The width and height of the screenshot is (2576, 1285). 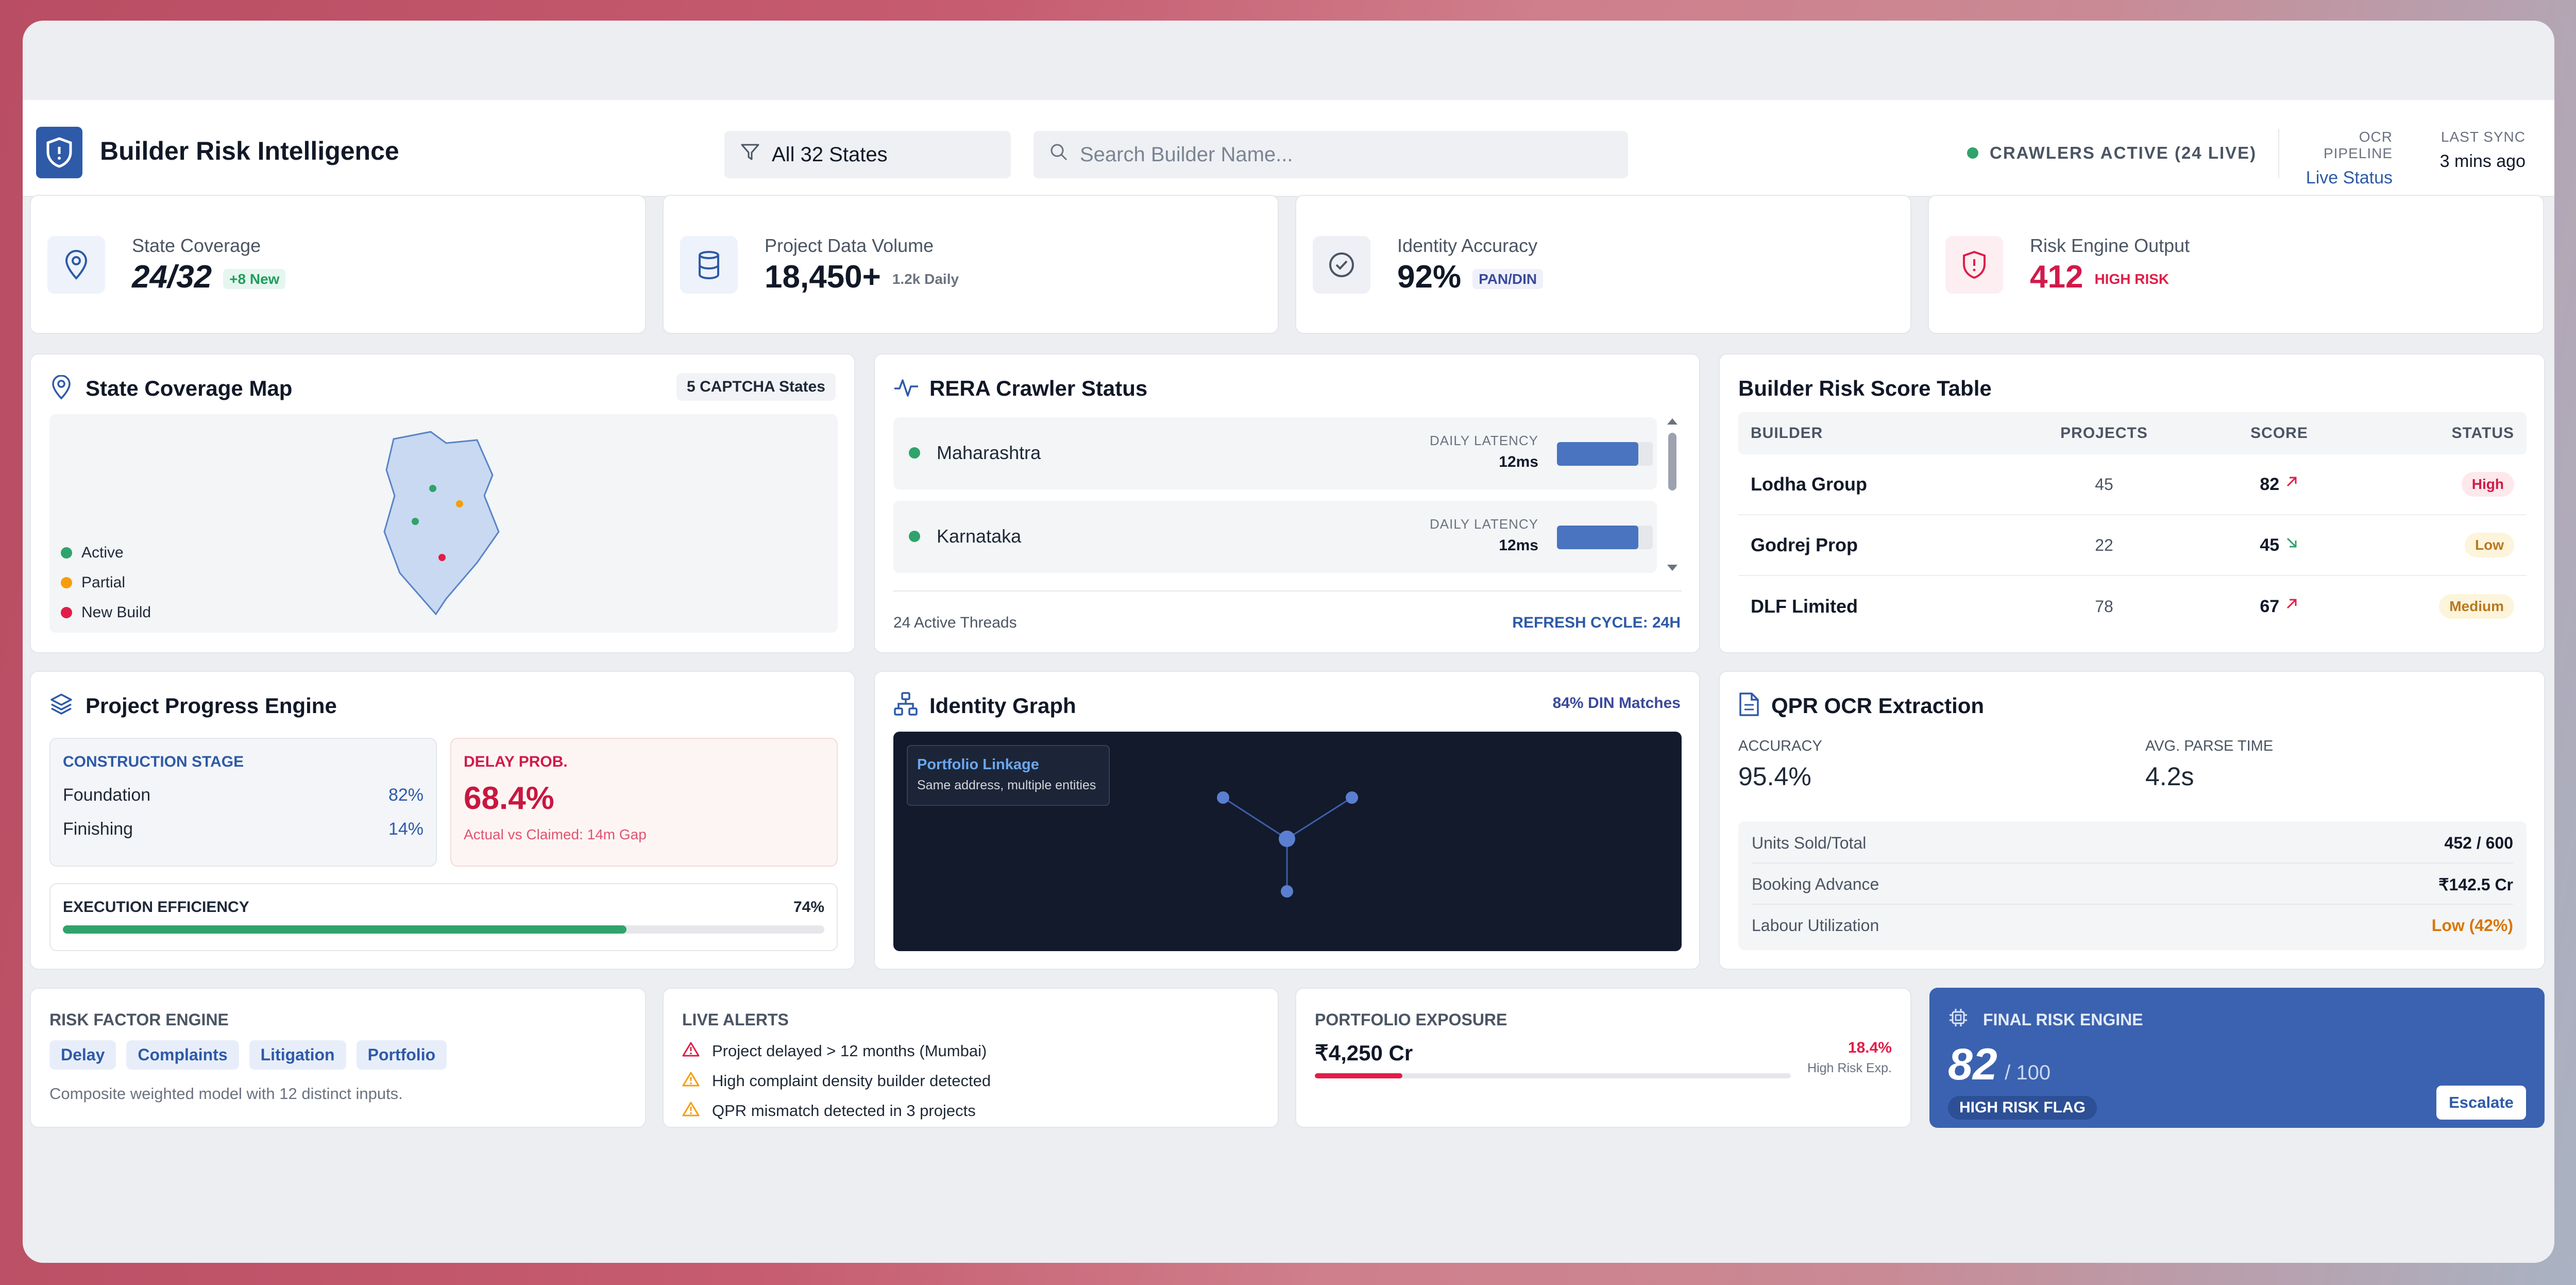 I want to click on last-sync: LAST SYNC 3 mins ago, so click(x=2470, y=150).